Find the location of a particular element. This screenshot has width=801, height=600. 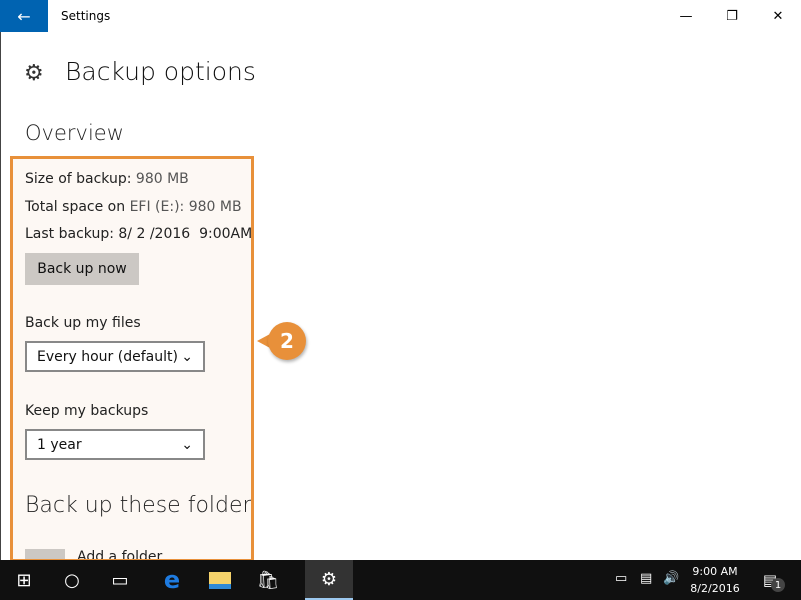

size-of-backup: Size of backup: 980 MB is located at coordinates (107, 179).